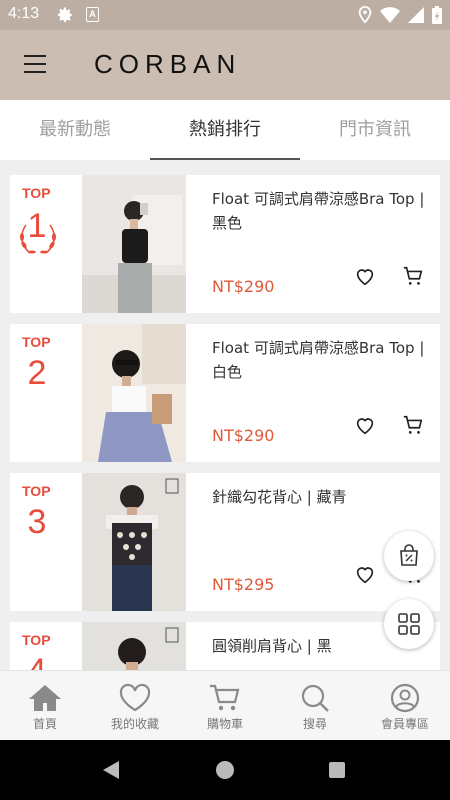 Image resolution: width=450 pixels, height=800 pixels. Describe the element at coordinates (225, 15) in the screenshot. I see `status-bar: 4:13 A` at that location.